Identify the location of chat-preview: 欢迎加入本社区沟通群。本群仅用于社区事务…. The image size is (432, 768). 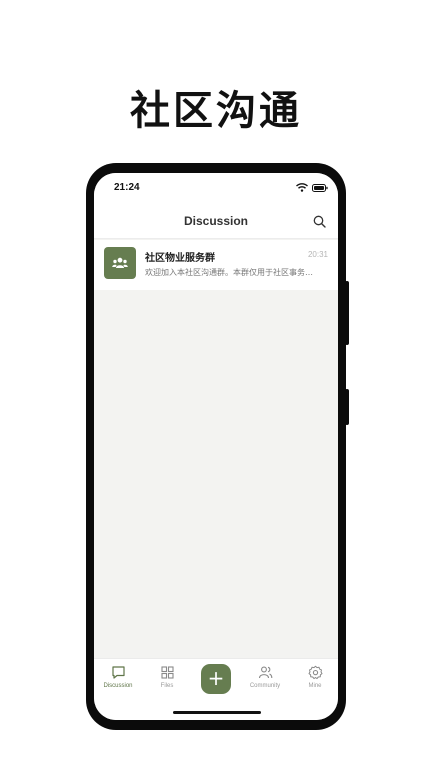
(229, 272).